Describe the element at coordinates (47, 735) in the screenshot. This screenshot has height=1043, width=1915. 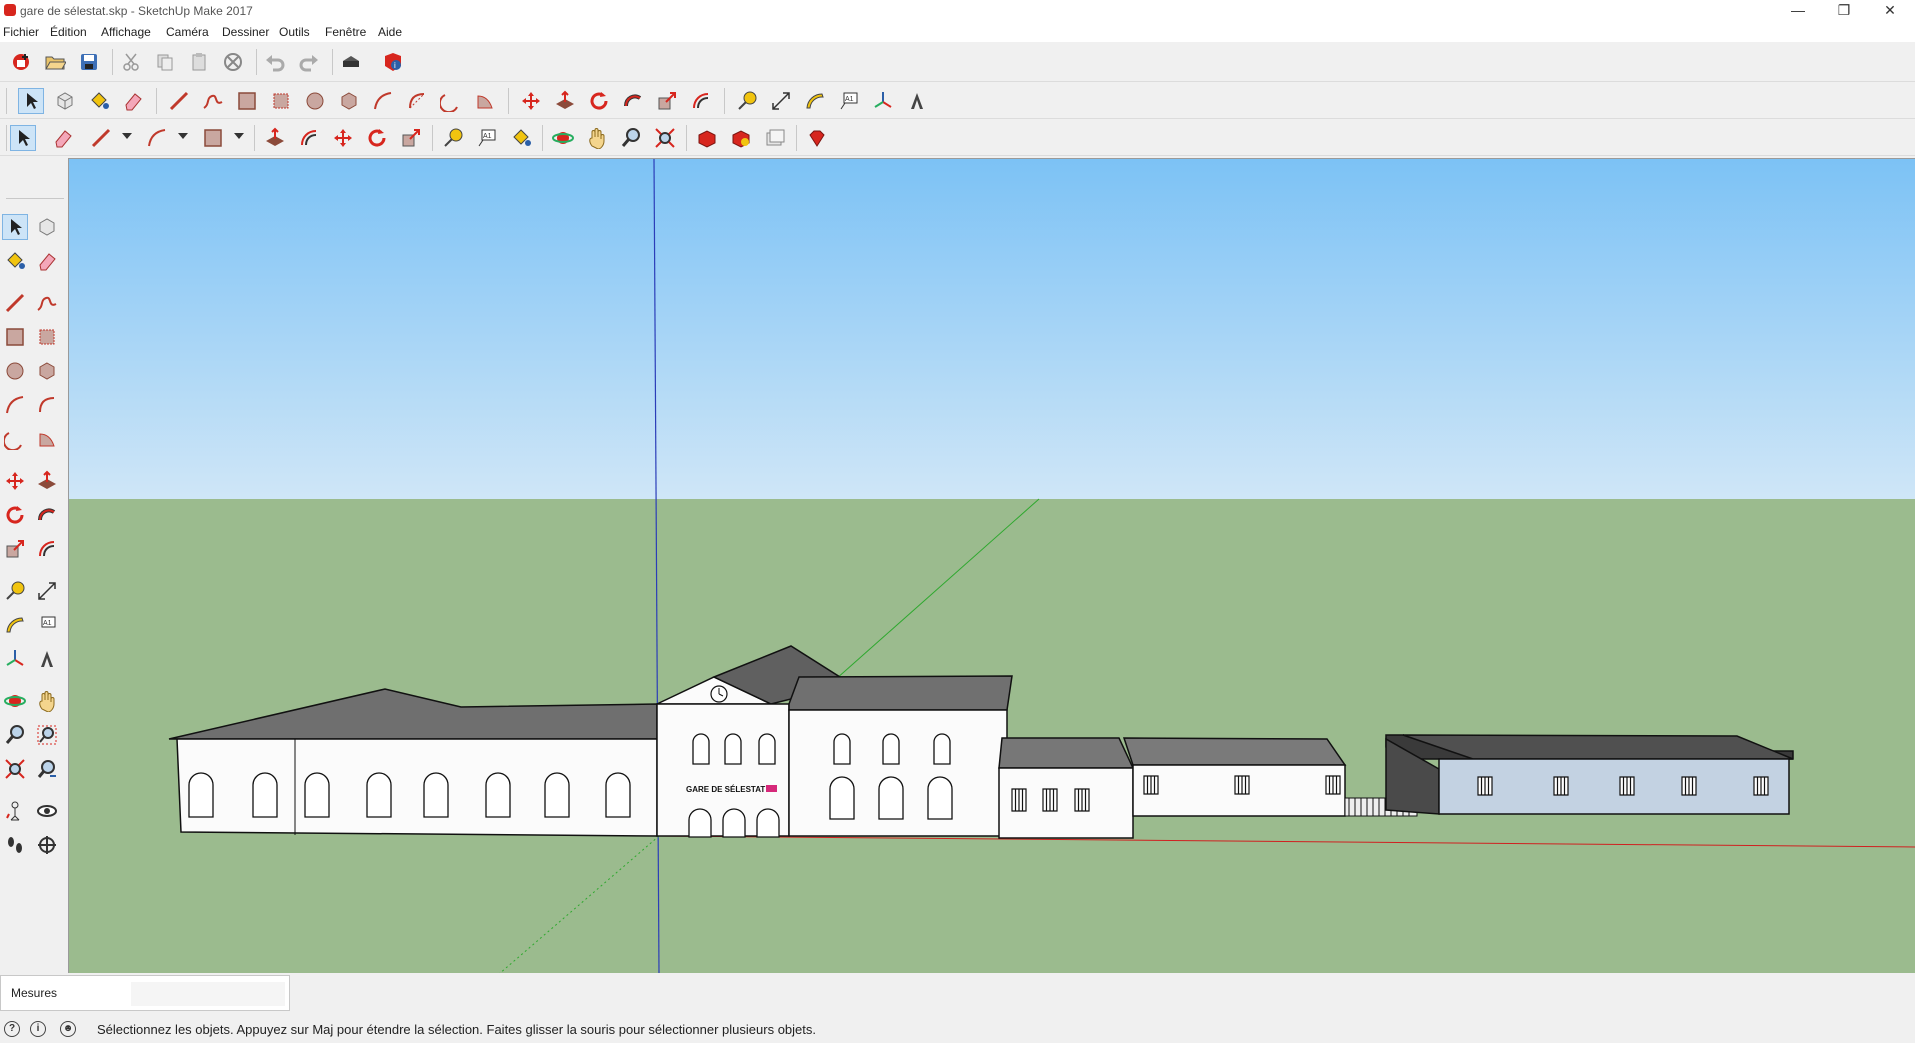
I see `zoom-window-icon` at that location.